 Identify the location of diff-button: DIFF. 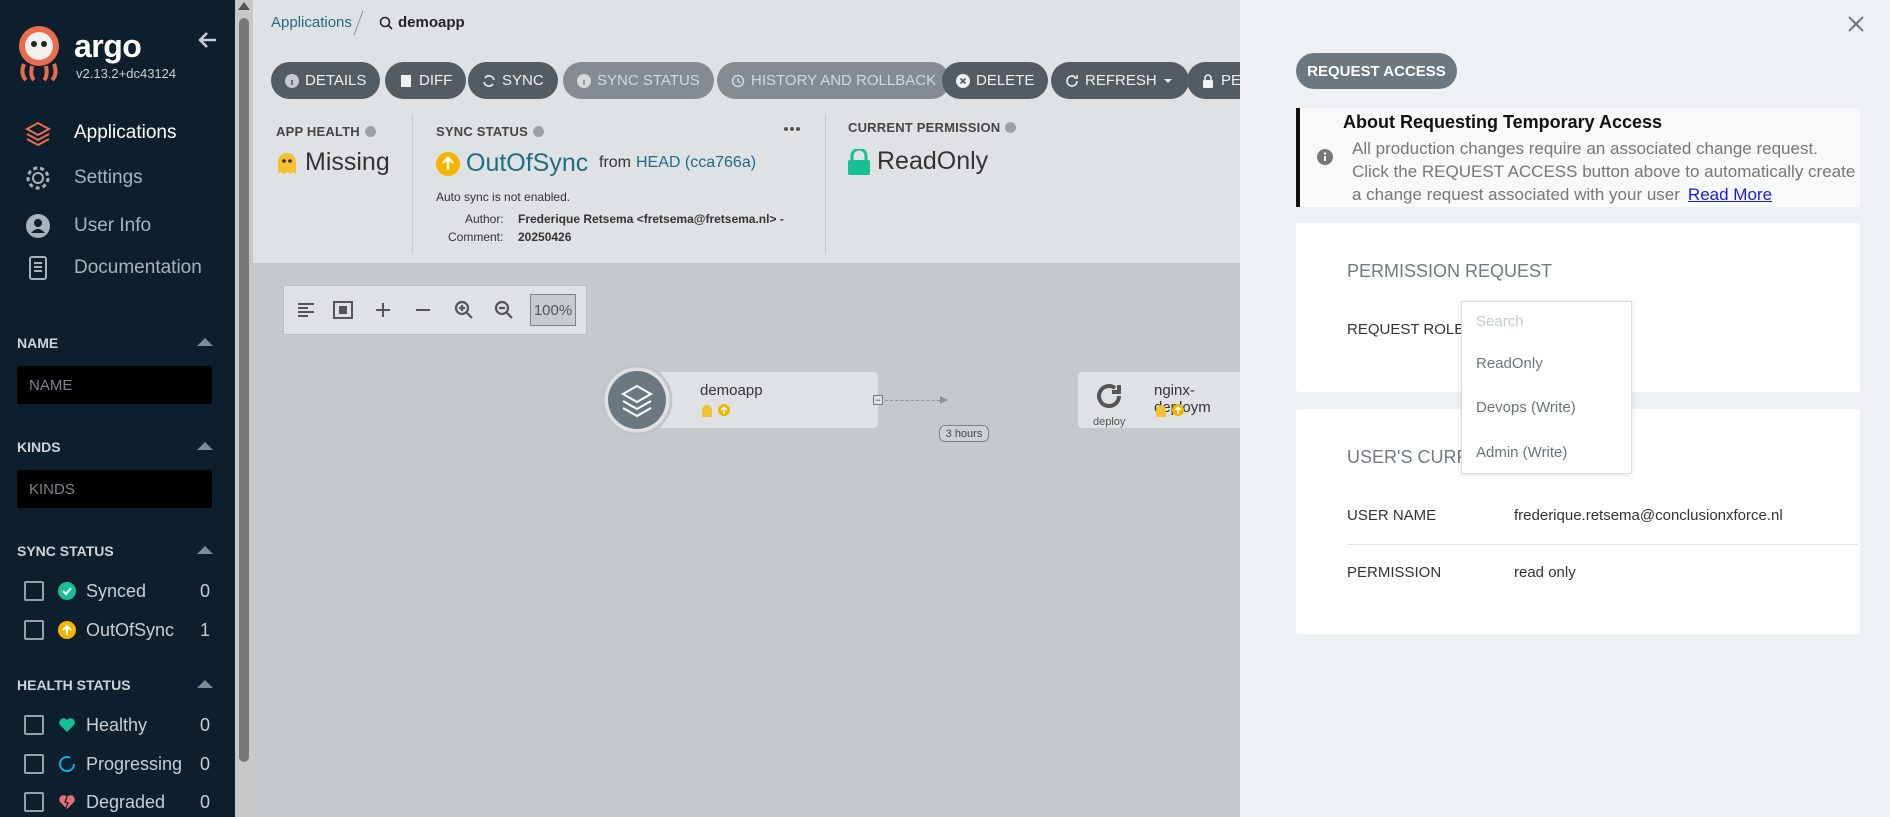
(426, 80).